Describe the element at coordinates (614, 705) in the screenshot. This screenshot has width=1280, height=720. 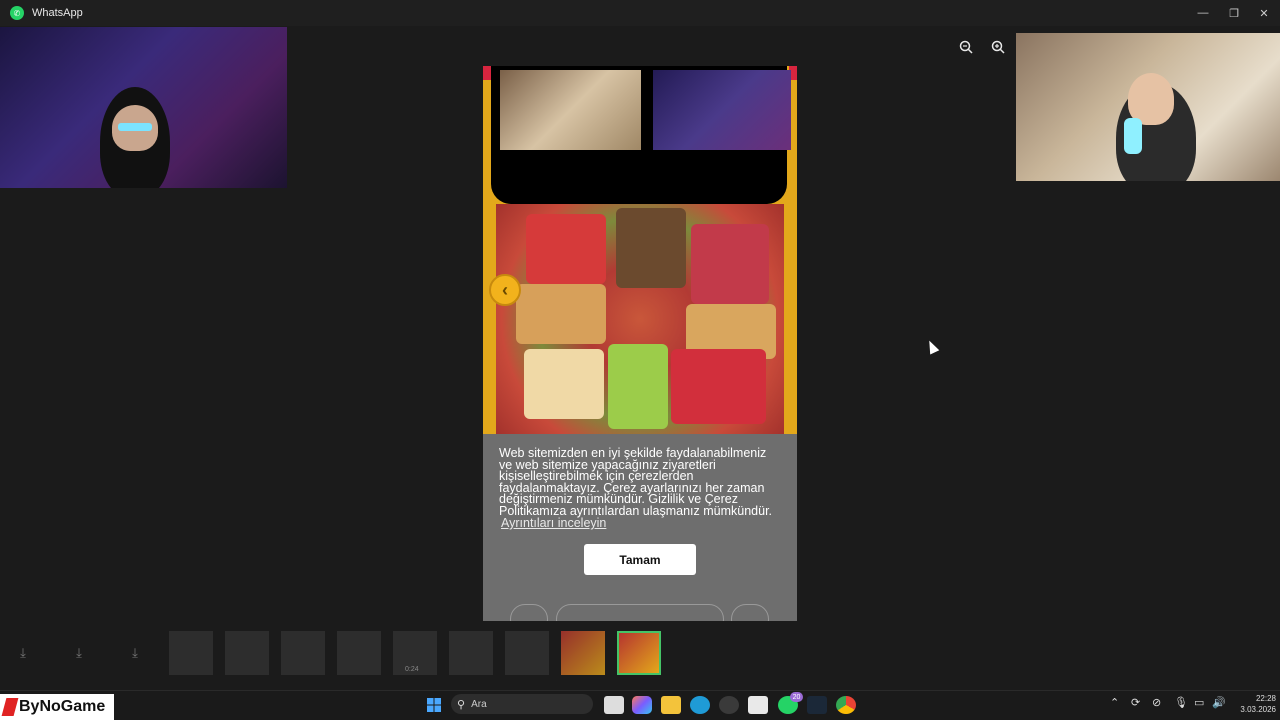
I see `task-view-icon` at that location.